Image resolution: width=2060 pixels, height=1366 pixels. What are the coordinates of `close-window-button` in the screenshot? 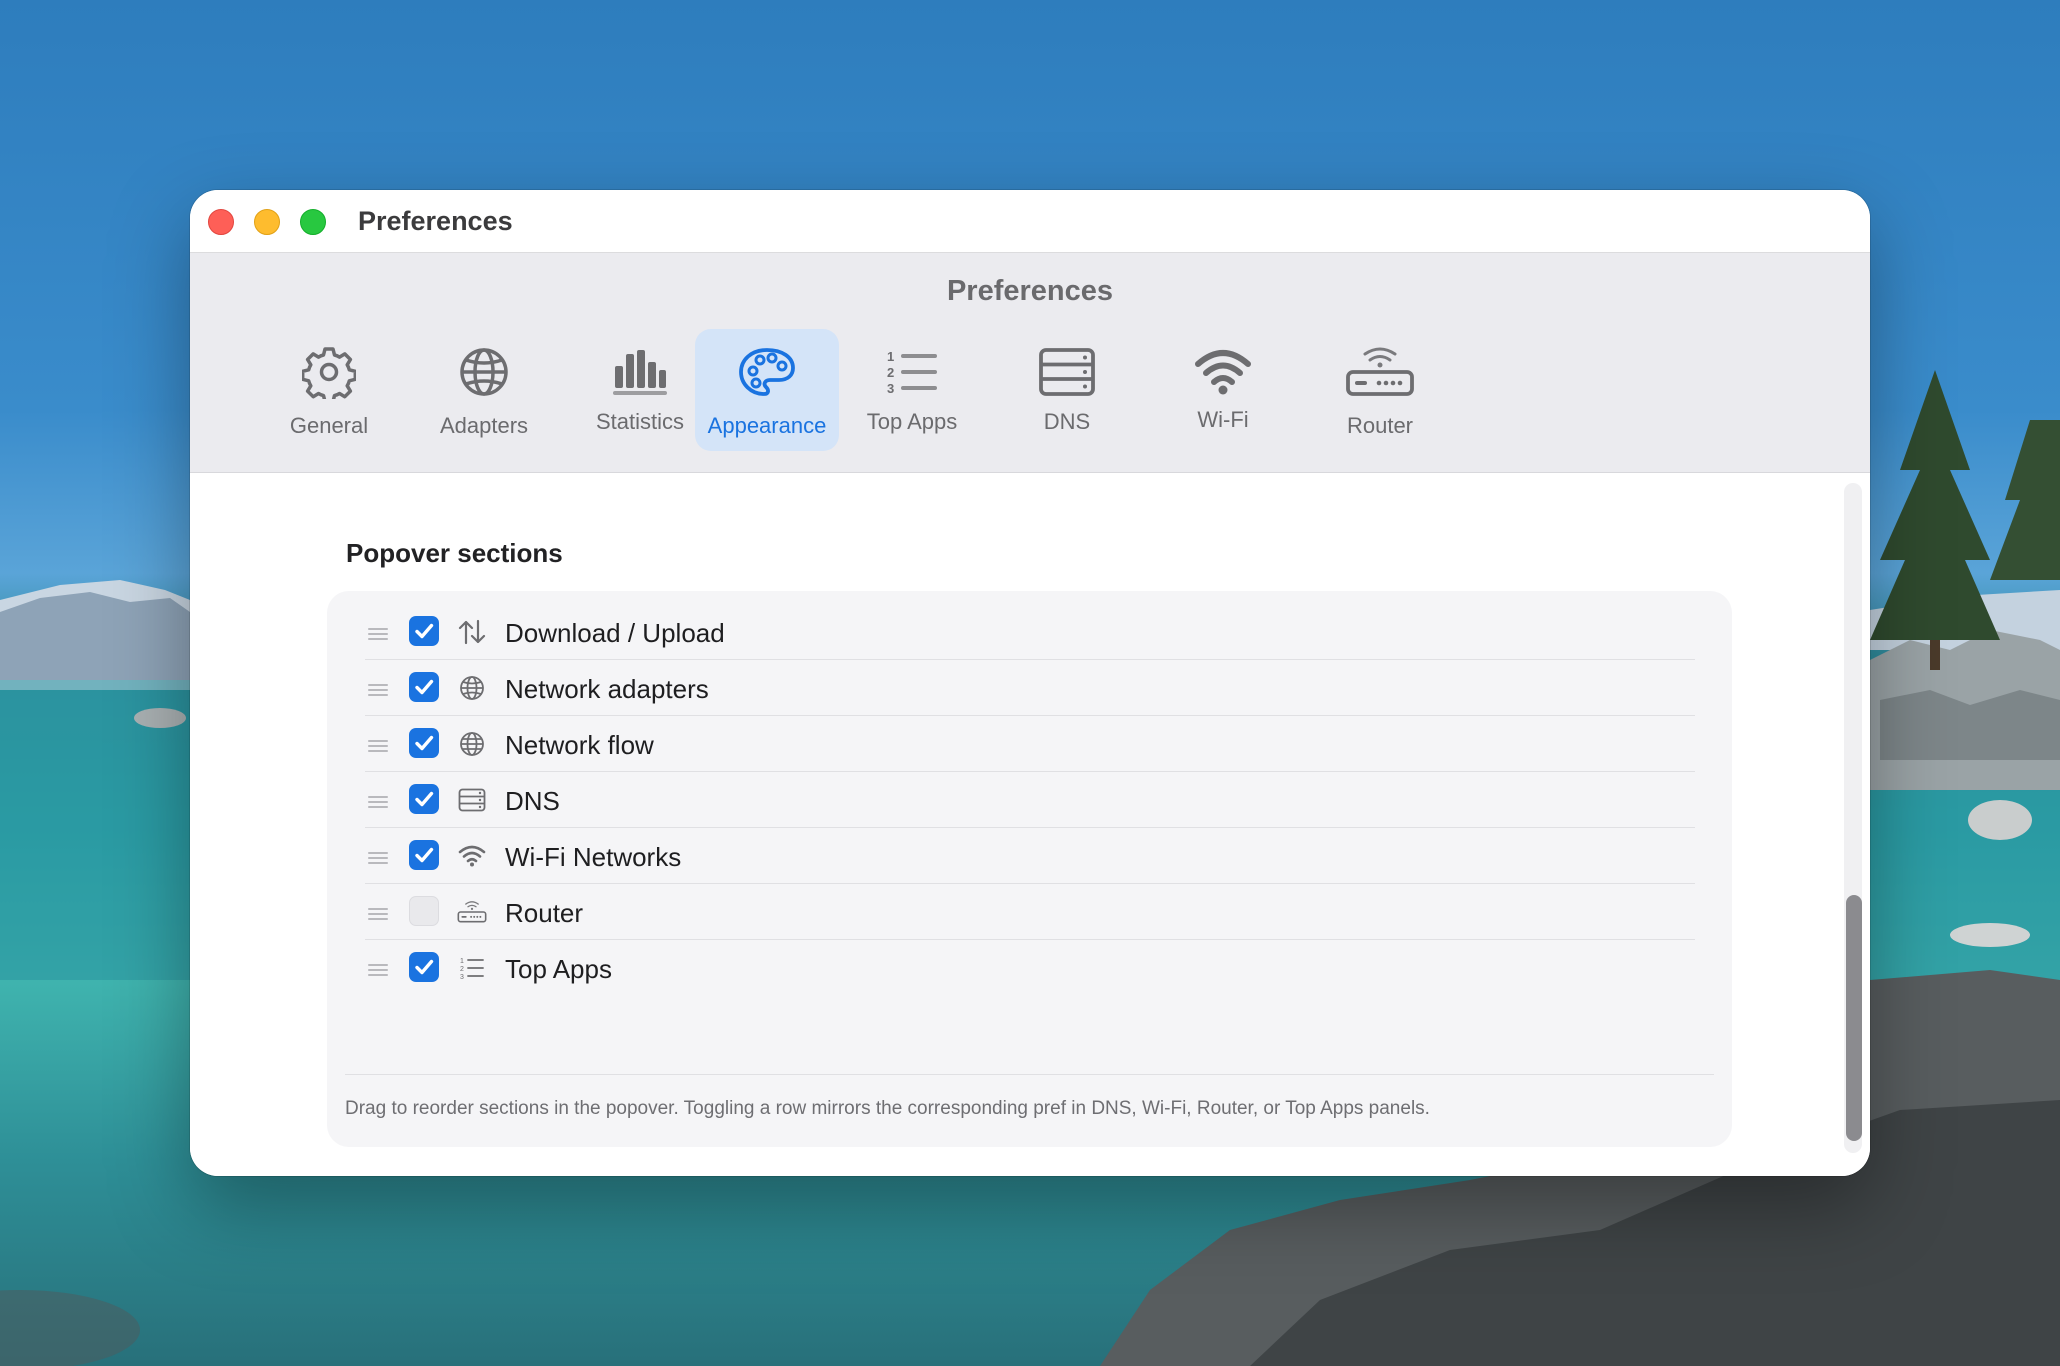 It's located at (221, 222).